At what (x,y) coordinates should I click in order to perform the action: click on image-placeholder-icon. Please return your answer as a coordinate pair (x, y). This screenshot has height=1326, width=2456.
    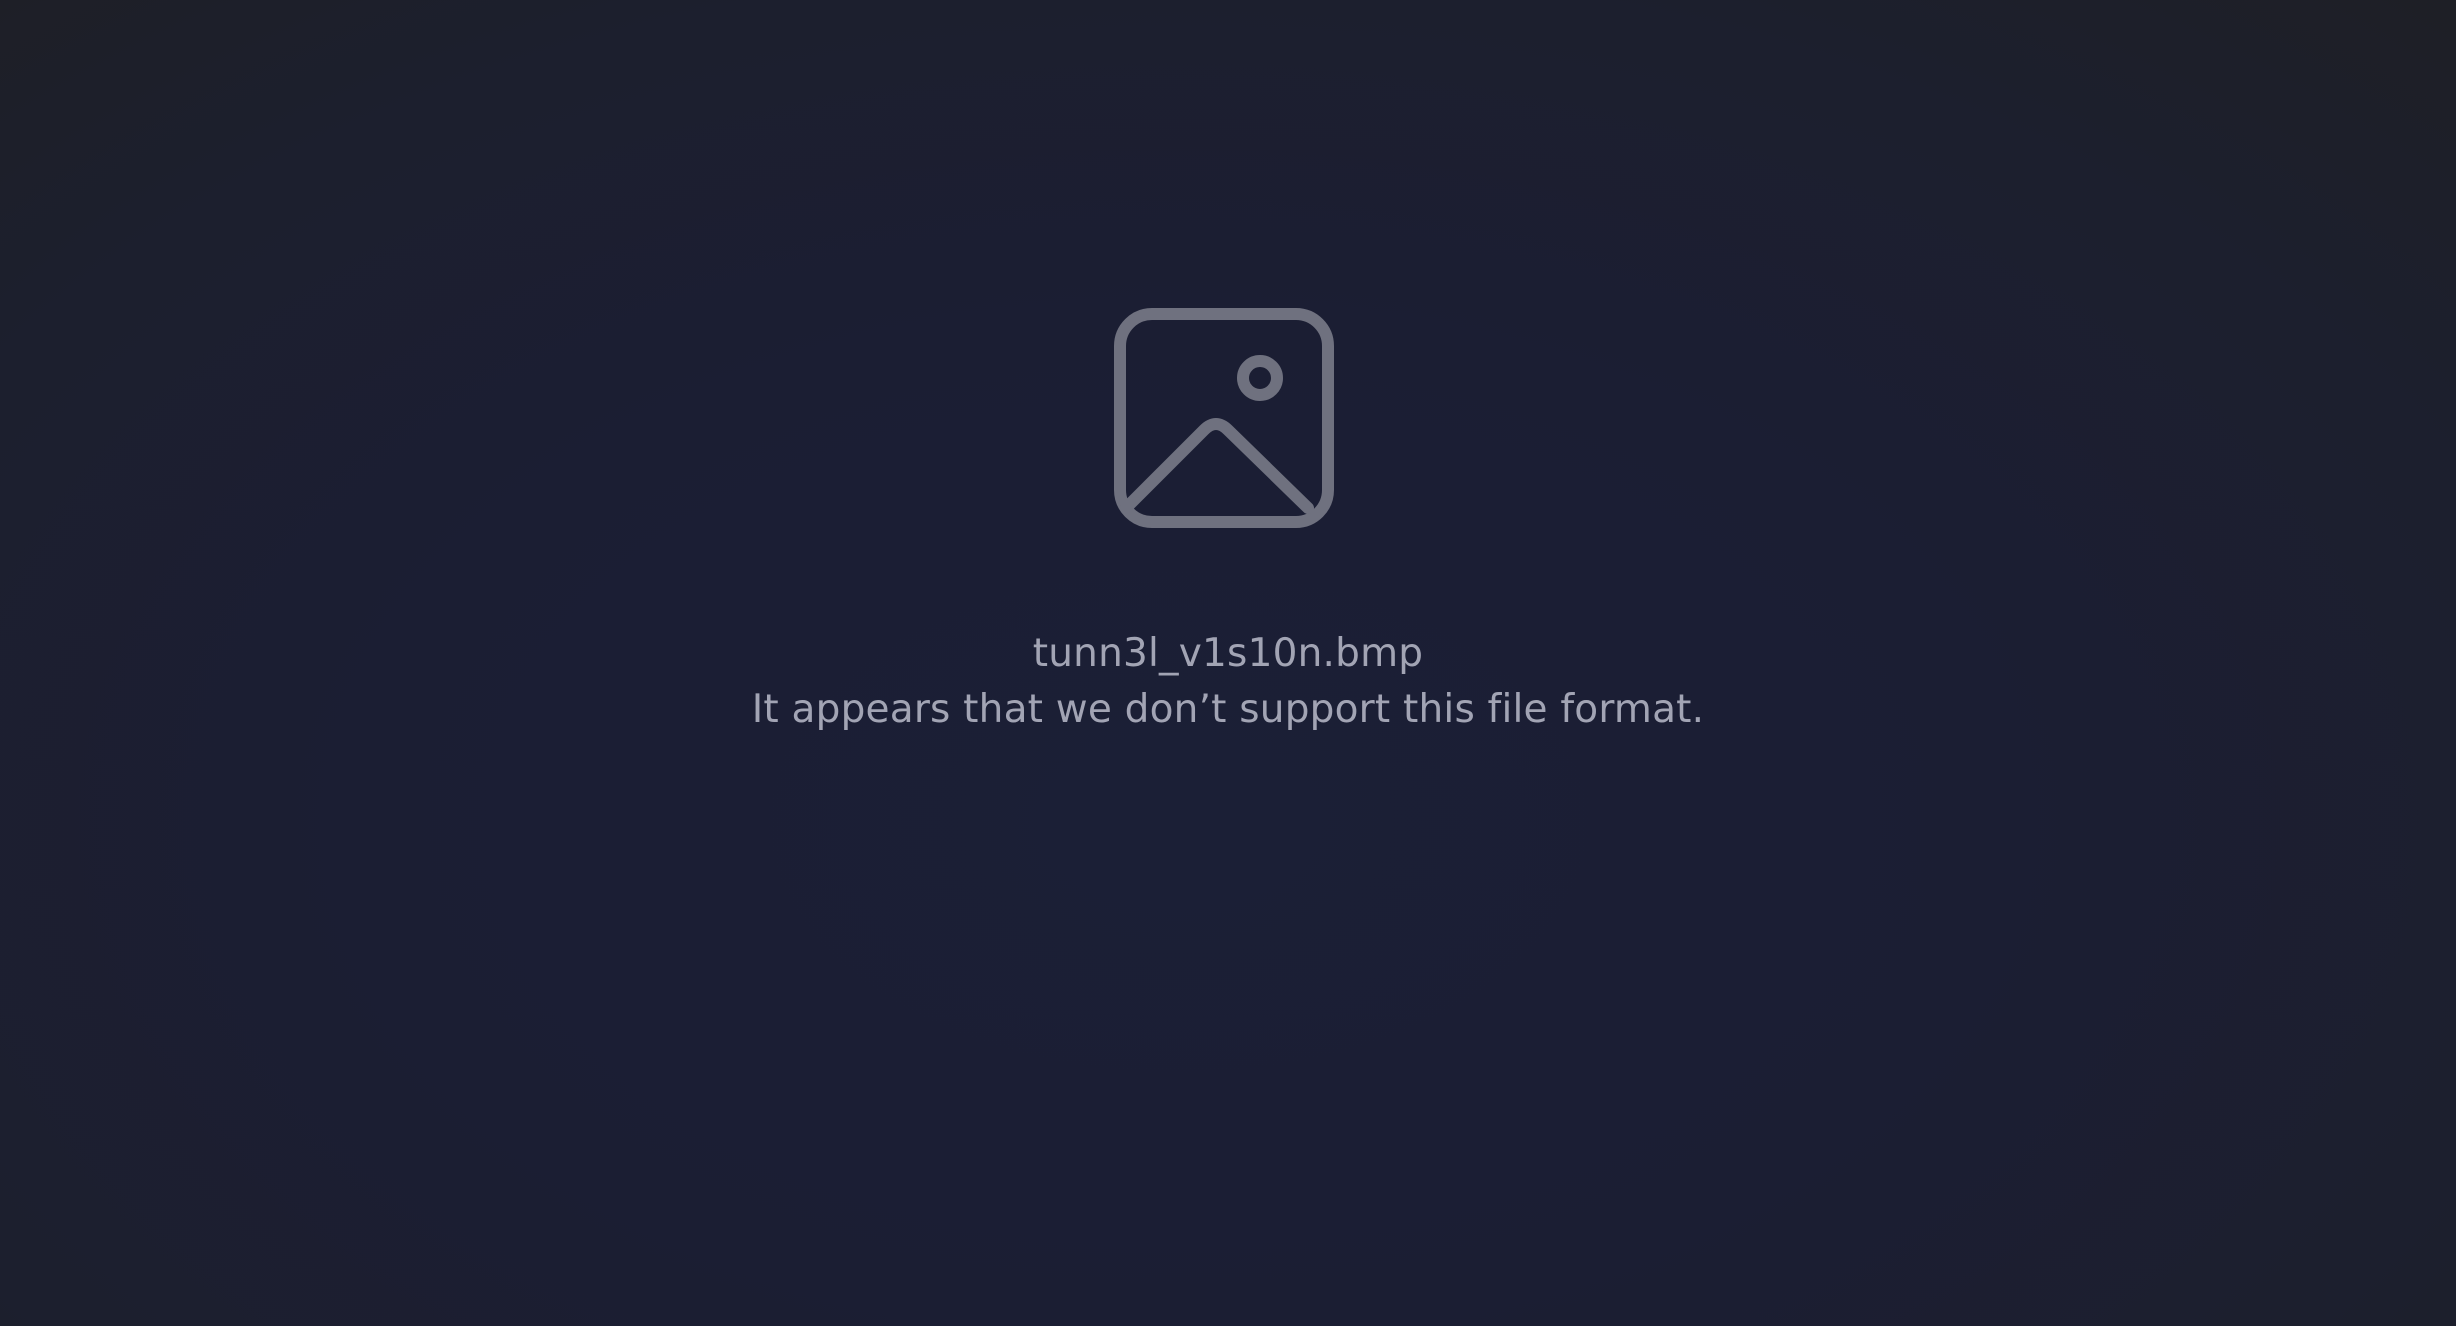
    Looking at the image, I should click on (1224, 418).